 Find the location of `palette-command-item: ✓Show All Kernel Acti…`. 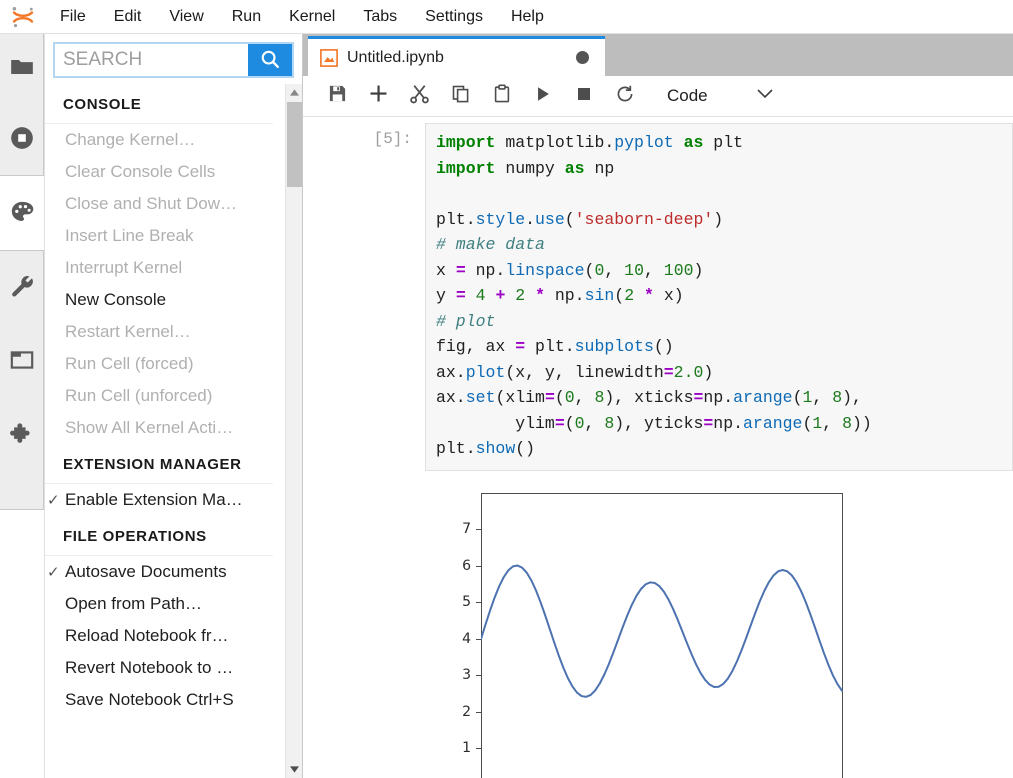

palette-command-item: ✓Show All Kernel Acti… is located at coordinates (159, 428).